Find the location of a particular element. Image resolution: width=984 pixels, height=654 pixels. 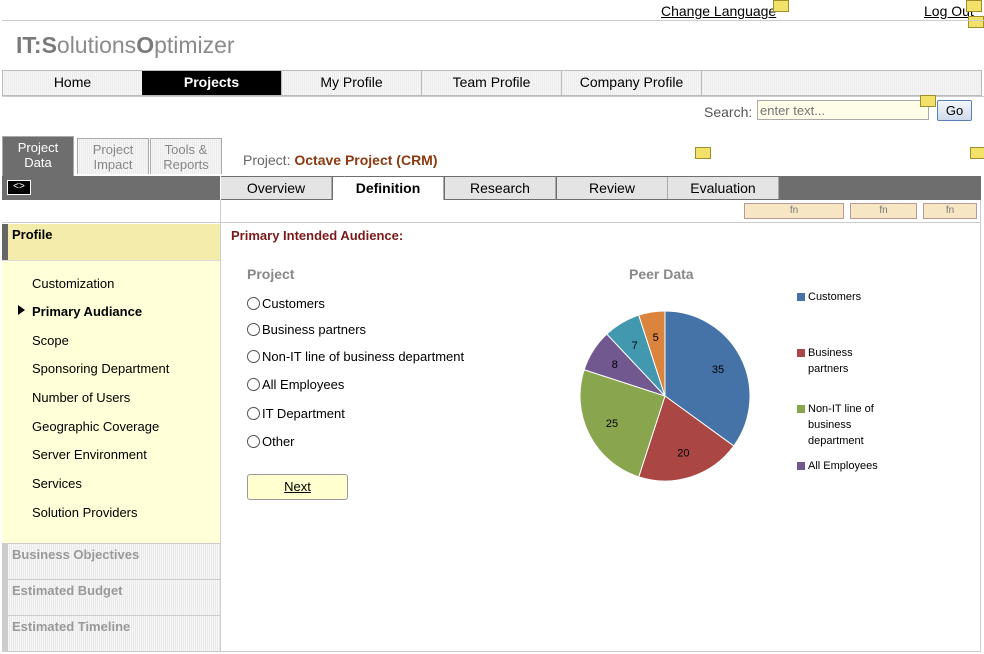

section-estimated-budget: Estimated Budget is located at coordinates (111, 598).